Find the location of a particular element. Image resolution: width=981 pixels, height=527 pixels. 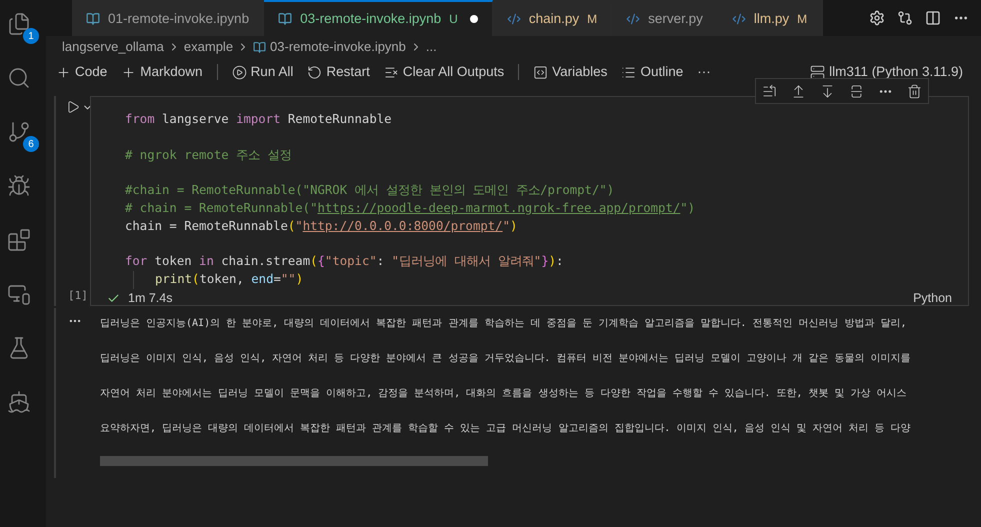

toolbar-button: Outline is located at coordinates (652, 72).